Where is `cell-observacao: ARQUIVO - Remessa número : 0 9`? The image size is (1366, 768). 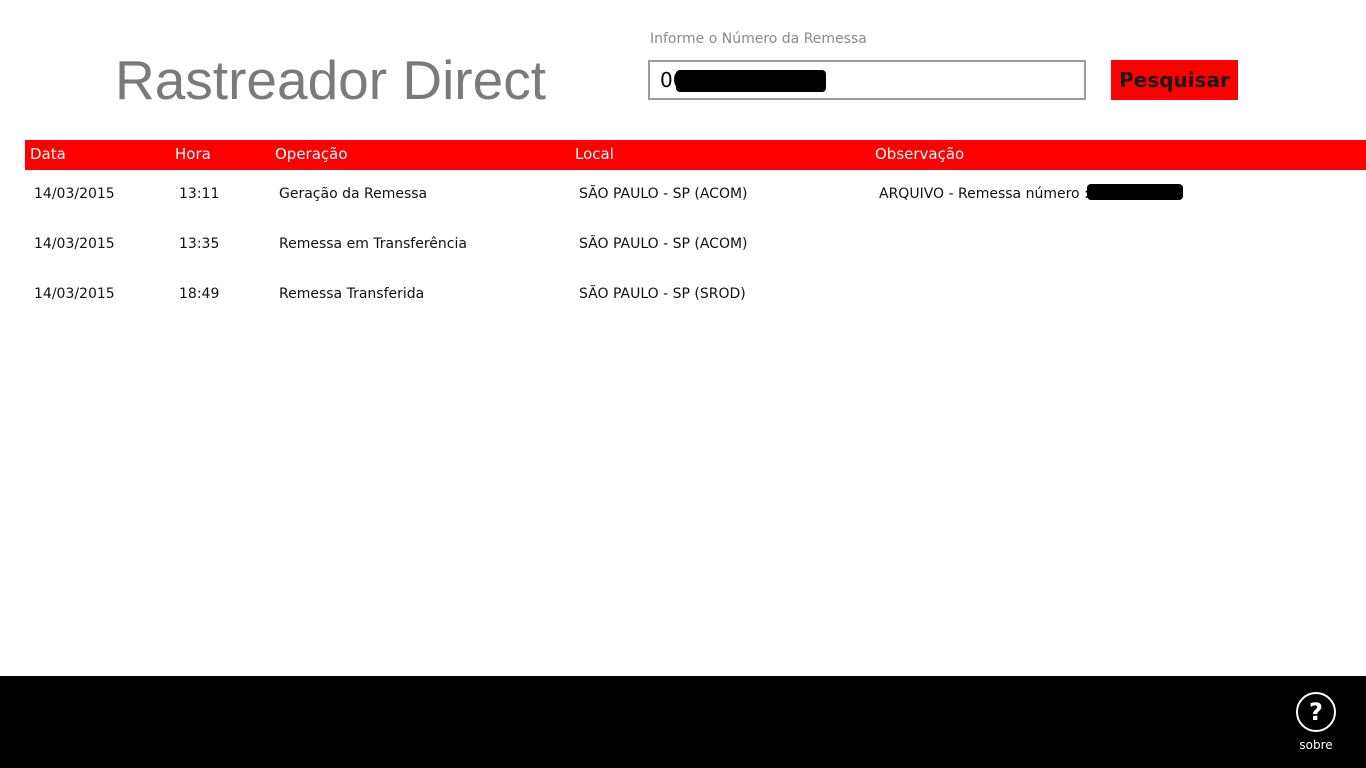 cell-observacao: ARQUIVO - Remessa número : 0 9 is located at coordinates (997, 194).